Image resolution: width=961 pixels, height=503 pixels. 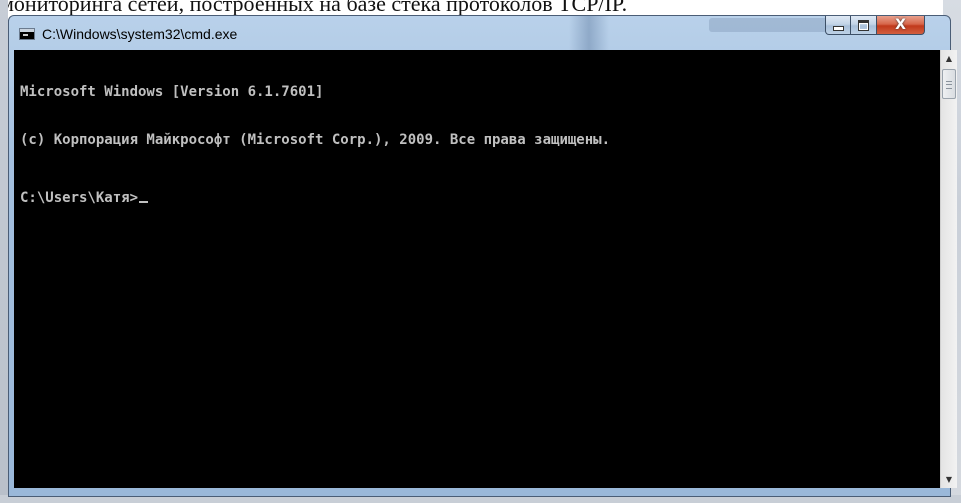 I want to click on minimize-button, so click(x=838, y=25).